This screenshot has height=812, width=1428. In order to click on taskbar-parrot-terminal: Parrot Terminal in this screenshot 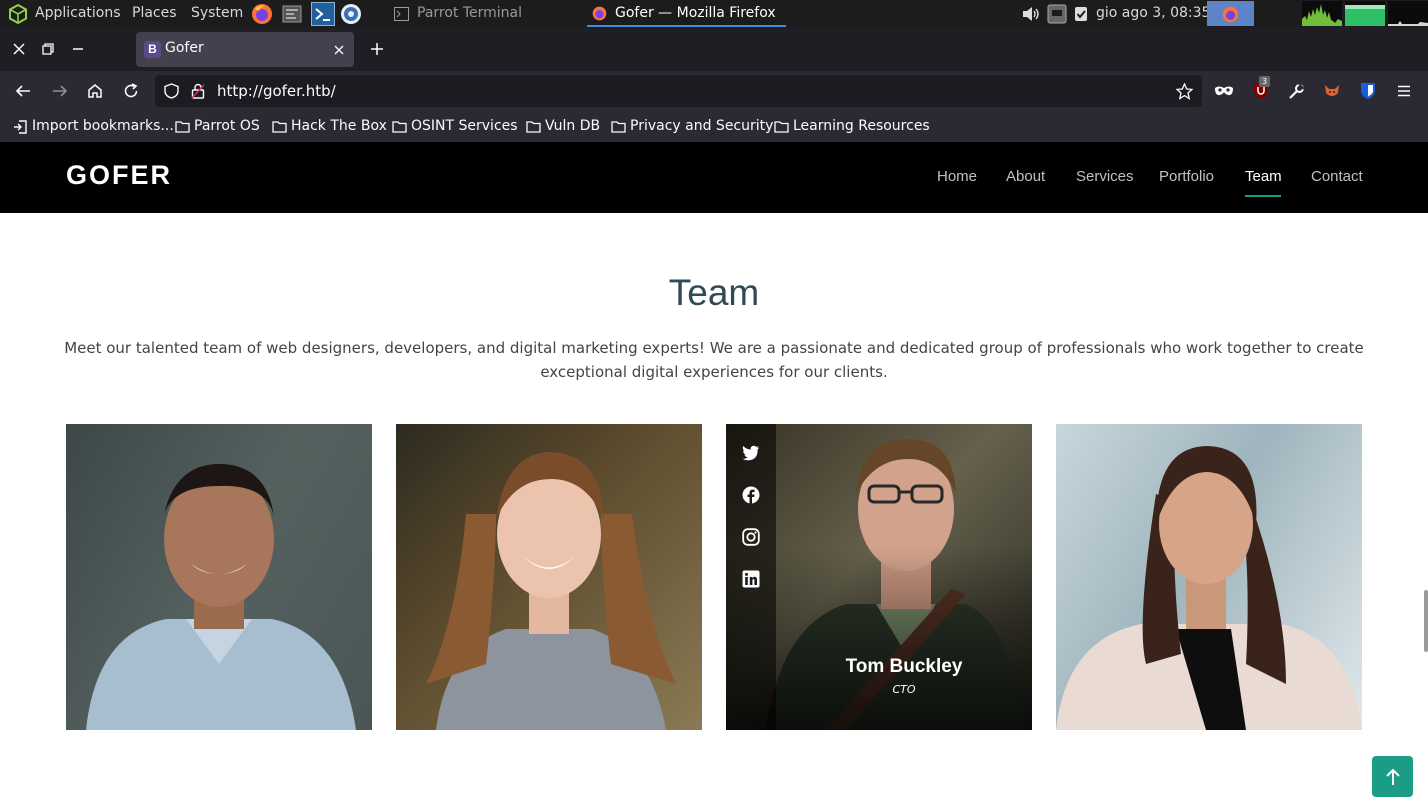, I will do `click(469, 13)`.